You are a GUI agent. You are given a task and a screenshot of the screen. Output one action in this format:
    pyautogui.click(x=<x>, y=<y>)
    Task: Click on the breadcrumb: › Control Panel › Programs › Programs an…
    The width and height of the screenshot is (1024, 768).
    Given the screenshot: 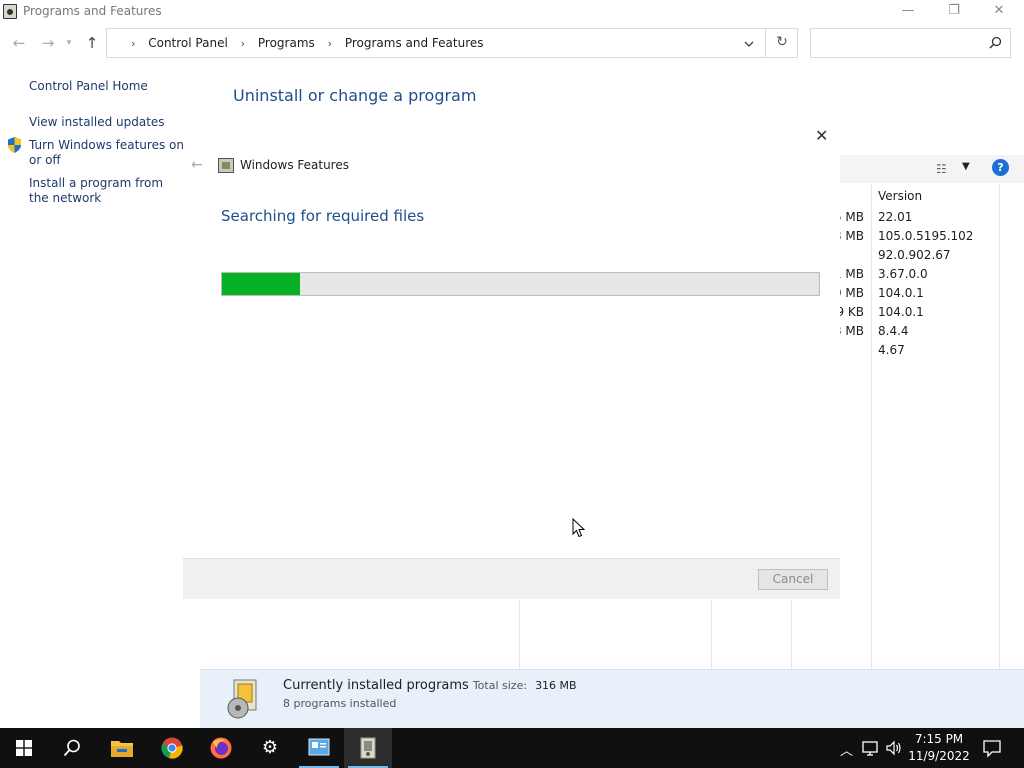 What is the action you would take?
    pyautogui.click(x=307, y=43)
    